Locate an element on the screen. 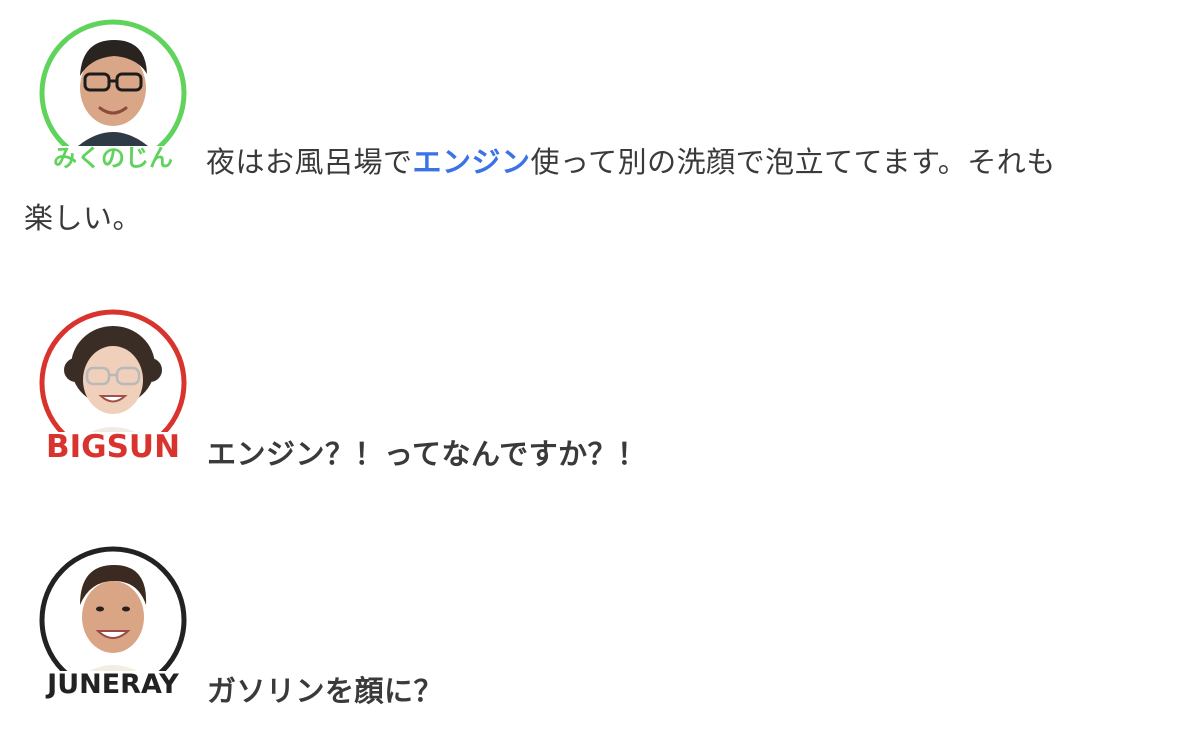 Image resolution: width=1200 pixels, height=731 pixels. message-text-bigsun: エンジン？！ってなんですか？！ is located at coordinates (427, 454).